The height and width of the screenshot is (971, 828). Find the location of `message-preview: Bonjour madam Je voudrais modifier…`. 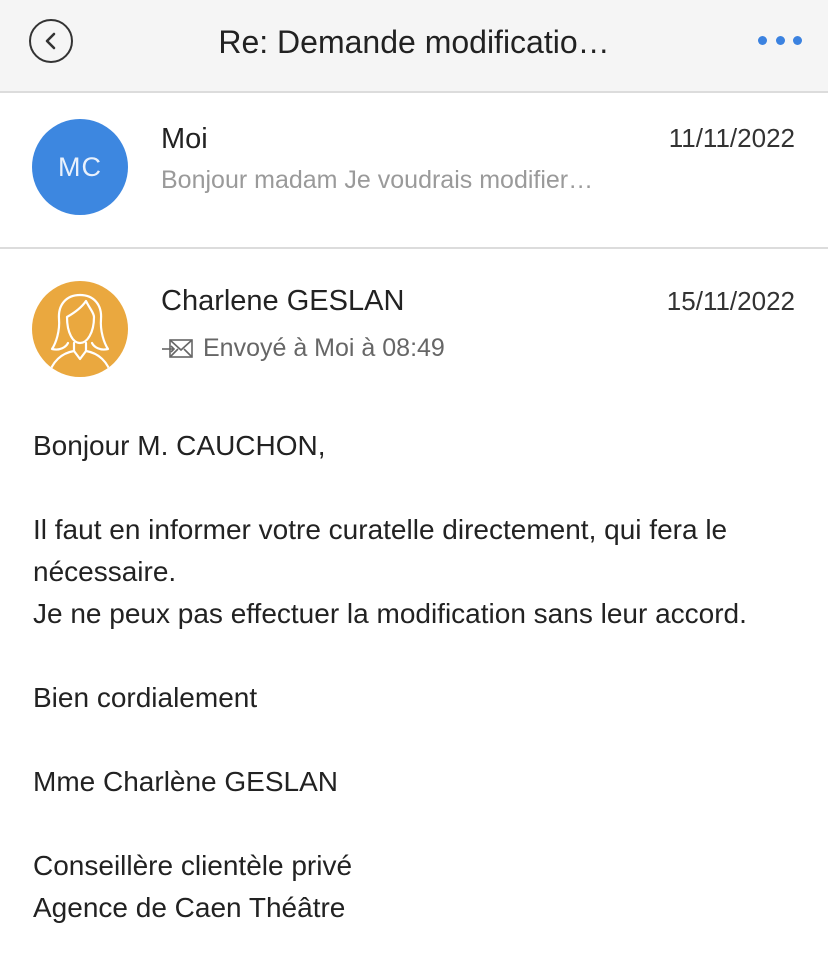

message-preview: Bonjour madam Je voudrais modifier… is located at coordinates (377, 180).